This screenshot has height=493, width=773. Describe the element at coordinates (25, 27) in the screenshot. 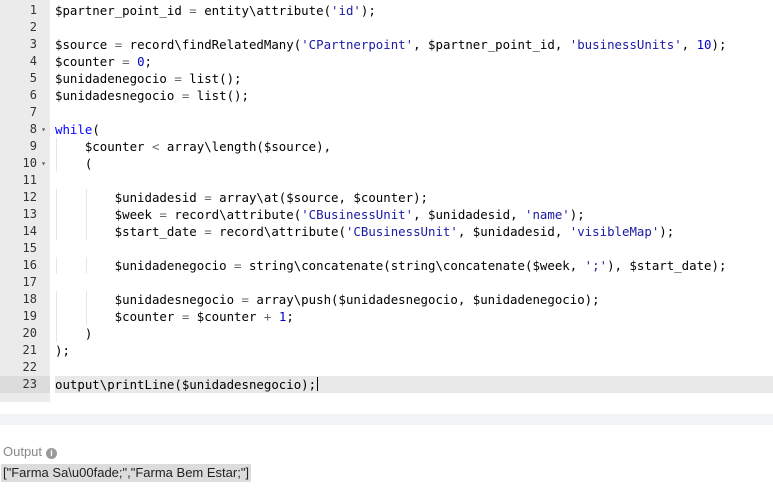

I see `line-number-cell: 2` at that location.